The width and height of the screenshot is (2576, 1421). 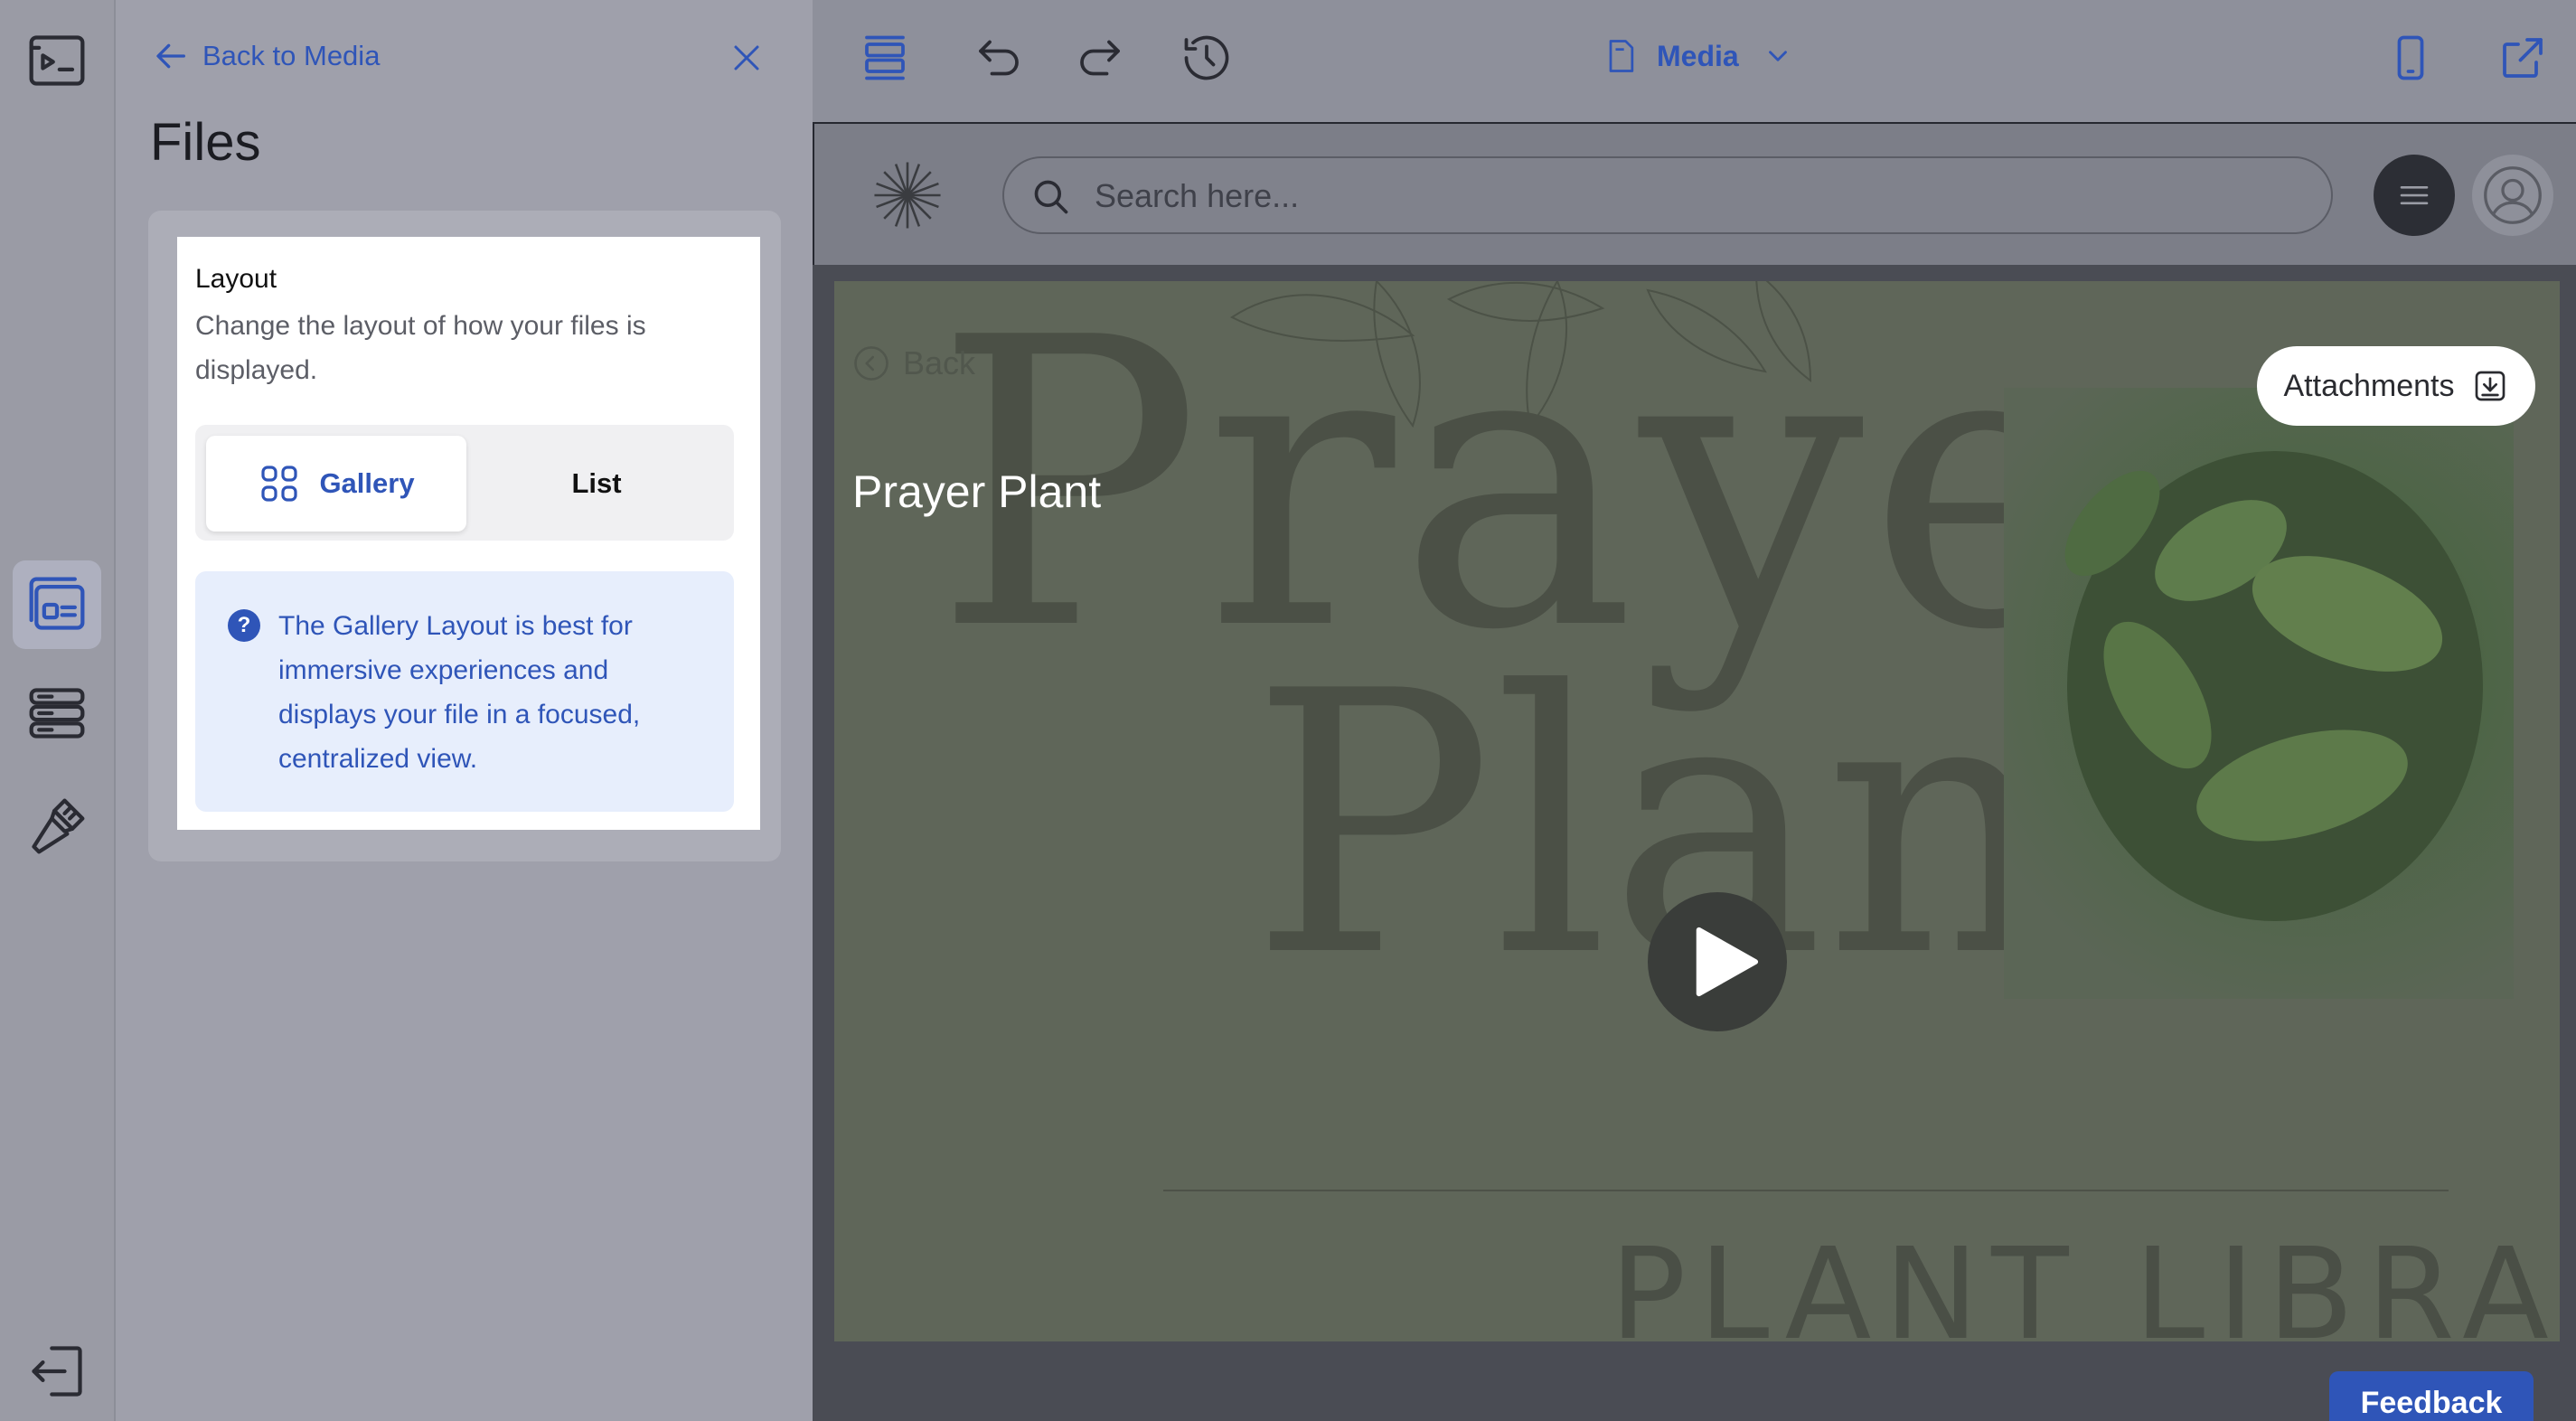 I want to click on gallery-option: Gallery, so click(x=336, y=484).